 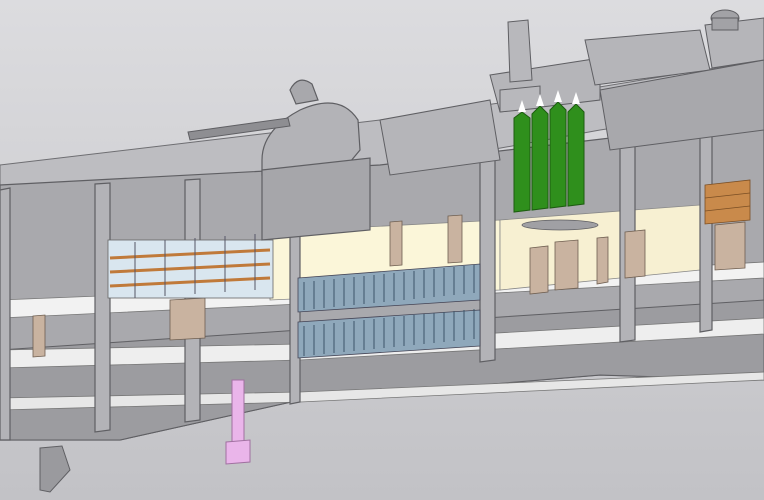 What do you see at coordinates (727, 202) in the screenshot?
I see `crate-stack` at bounding box center [727, 202].